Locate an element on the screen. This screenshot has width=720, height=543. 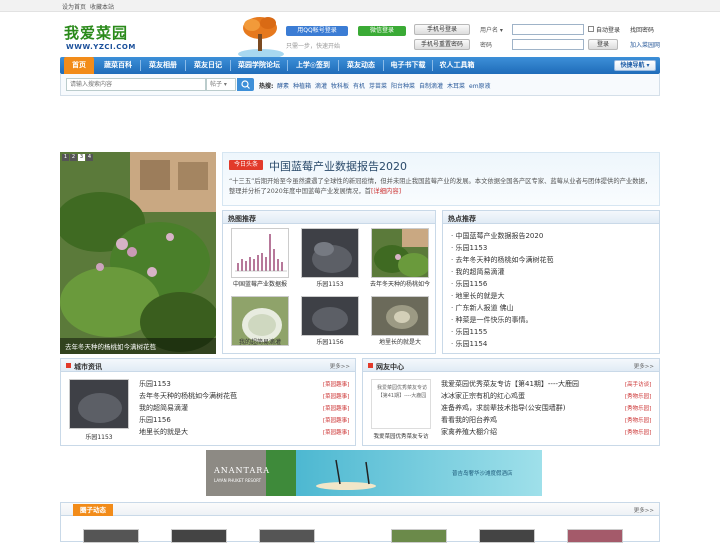
hot-thumb-caption: 中国蓝莓产业数据报 is located at coordinates (260, 283).